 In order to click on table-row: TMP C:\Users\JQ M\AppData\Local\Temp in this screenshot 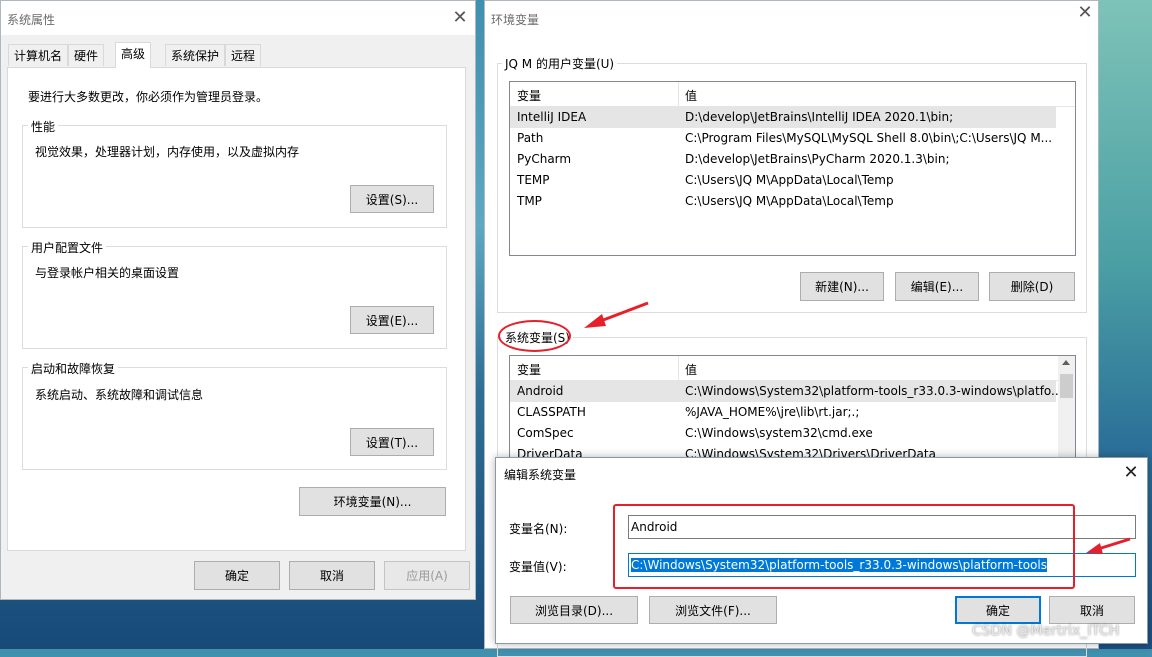, I will do `click(783, 201)`.